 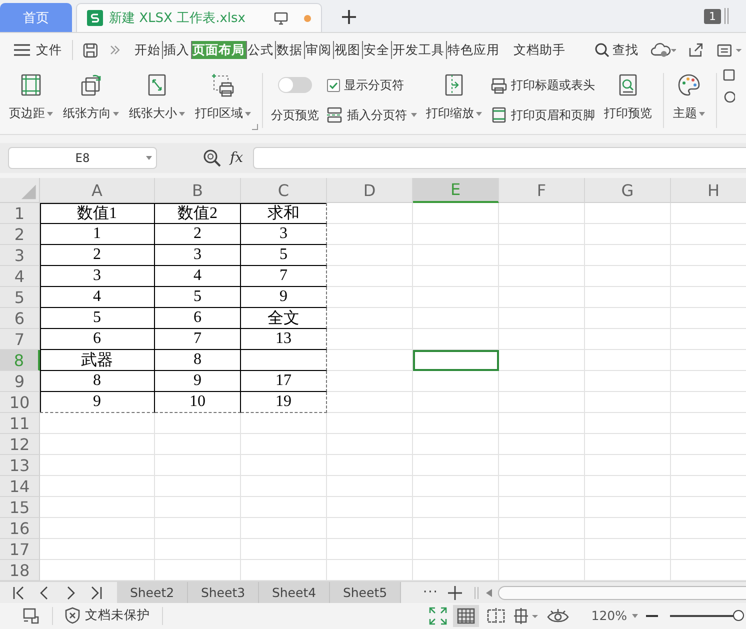 I want to click on slider-thumb, so click(x=738, y=615).